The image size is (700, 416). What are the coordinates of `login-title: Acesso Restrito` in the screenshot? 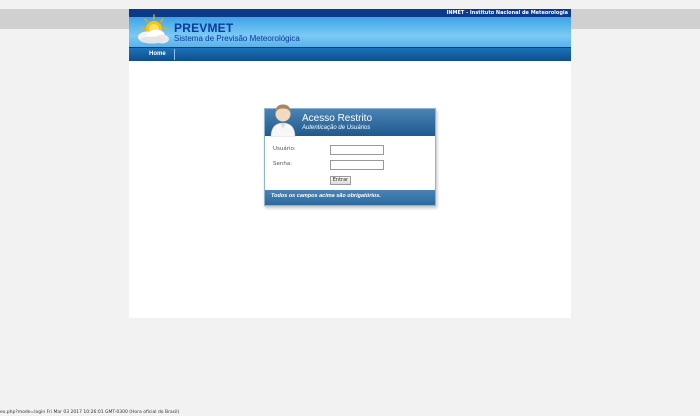 It's located at (337, 118).